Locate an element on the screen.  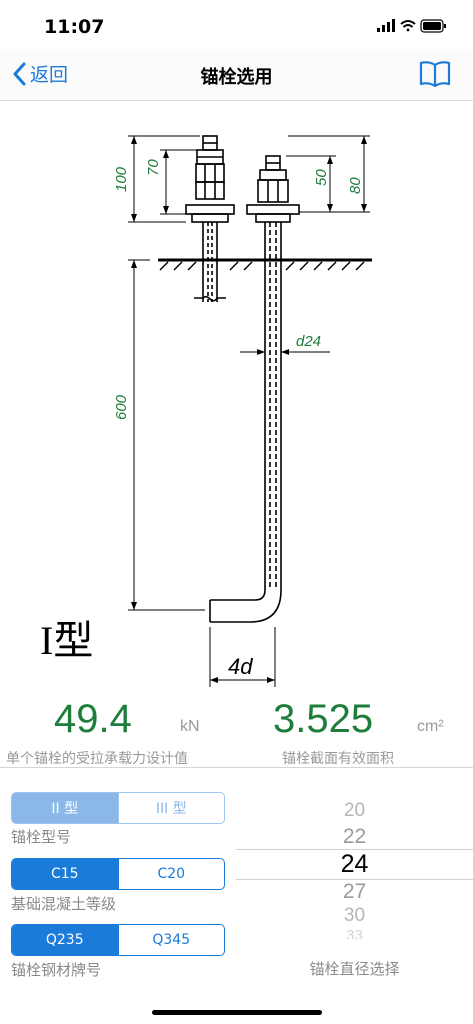
picker-label: 锚栓直径选择 is located at coordinates (354, 969).